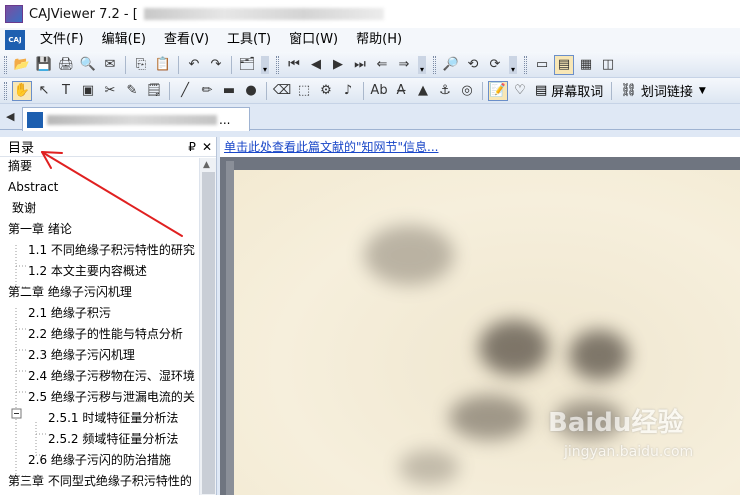 This screenshot has height=495, width=740. I want to click on snapshot-icon: ✂, so click(110, 91).